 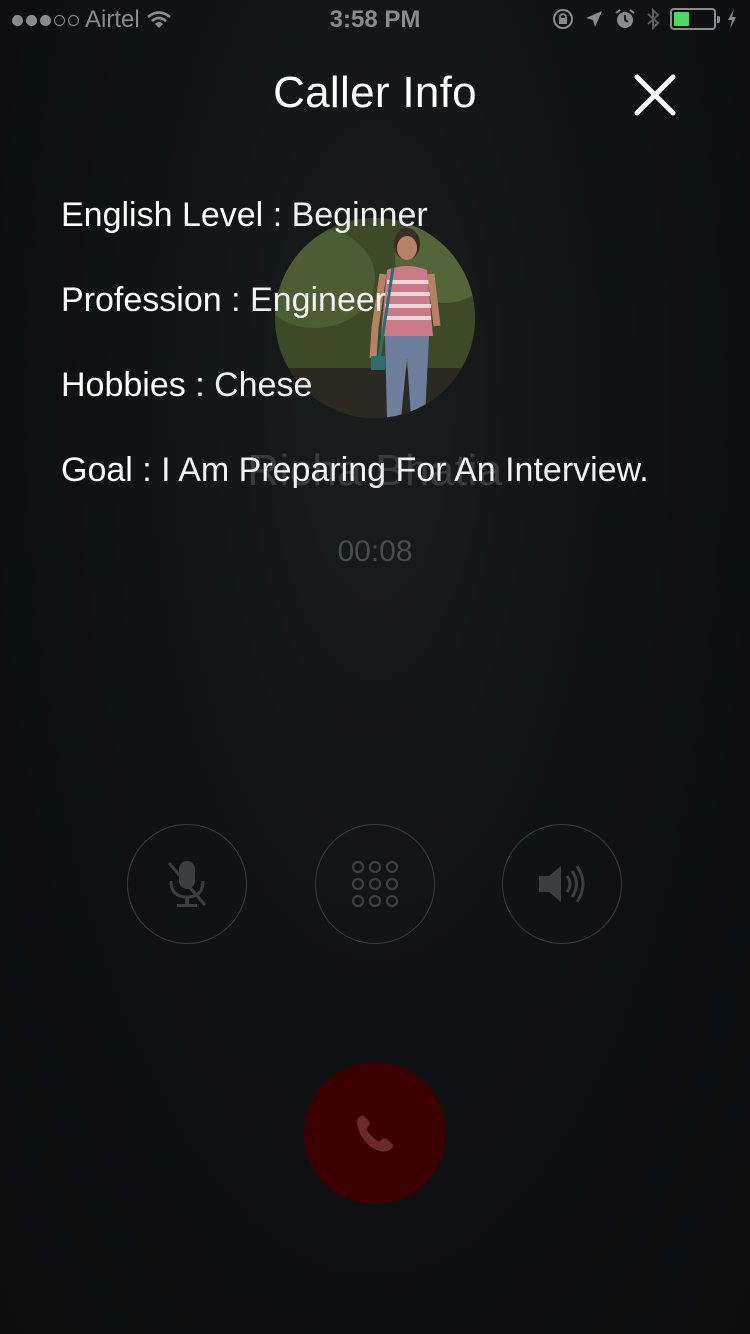 What do you see at coordinates (405, 470) in the screenshot?
I see `info-value: I Am Preparing For An Interview.` at bounding box center [405, 470].